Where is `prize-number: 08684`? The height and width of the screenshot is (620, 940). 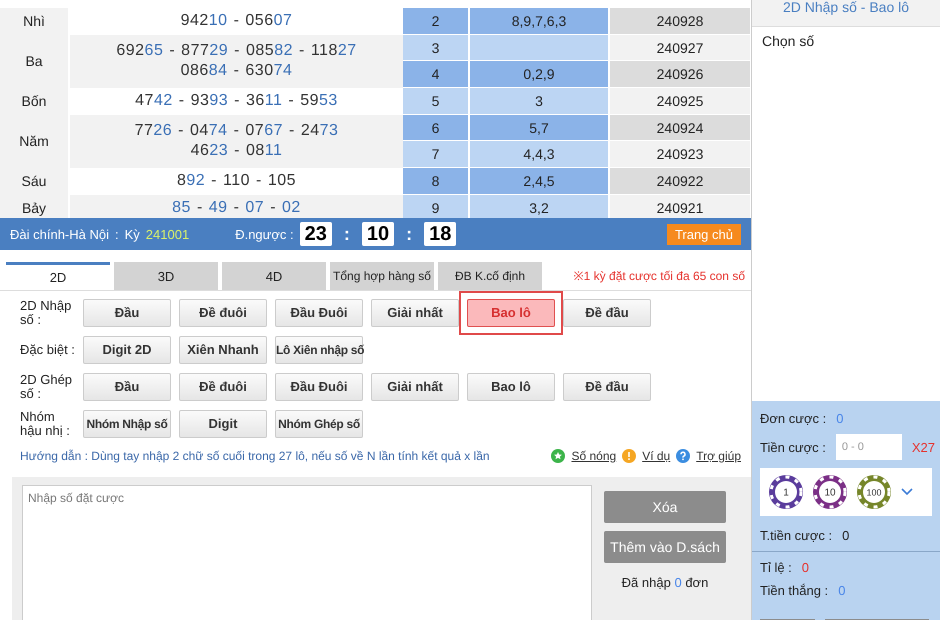 prize-number: 08684 is located at coordinates (204, 71).